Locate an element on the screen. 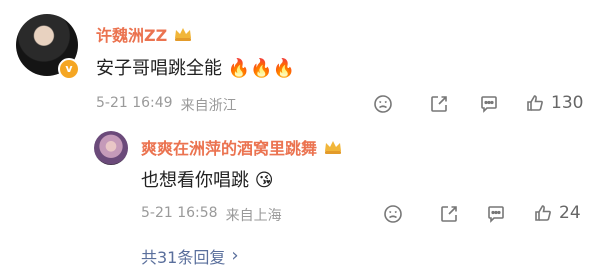 The height and width of the screenshot is (272, 600). comment-username: 许魏洲ZZ is located at coordinates (131, 34).